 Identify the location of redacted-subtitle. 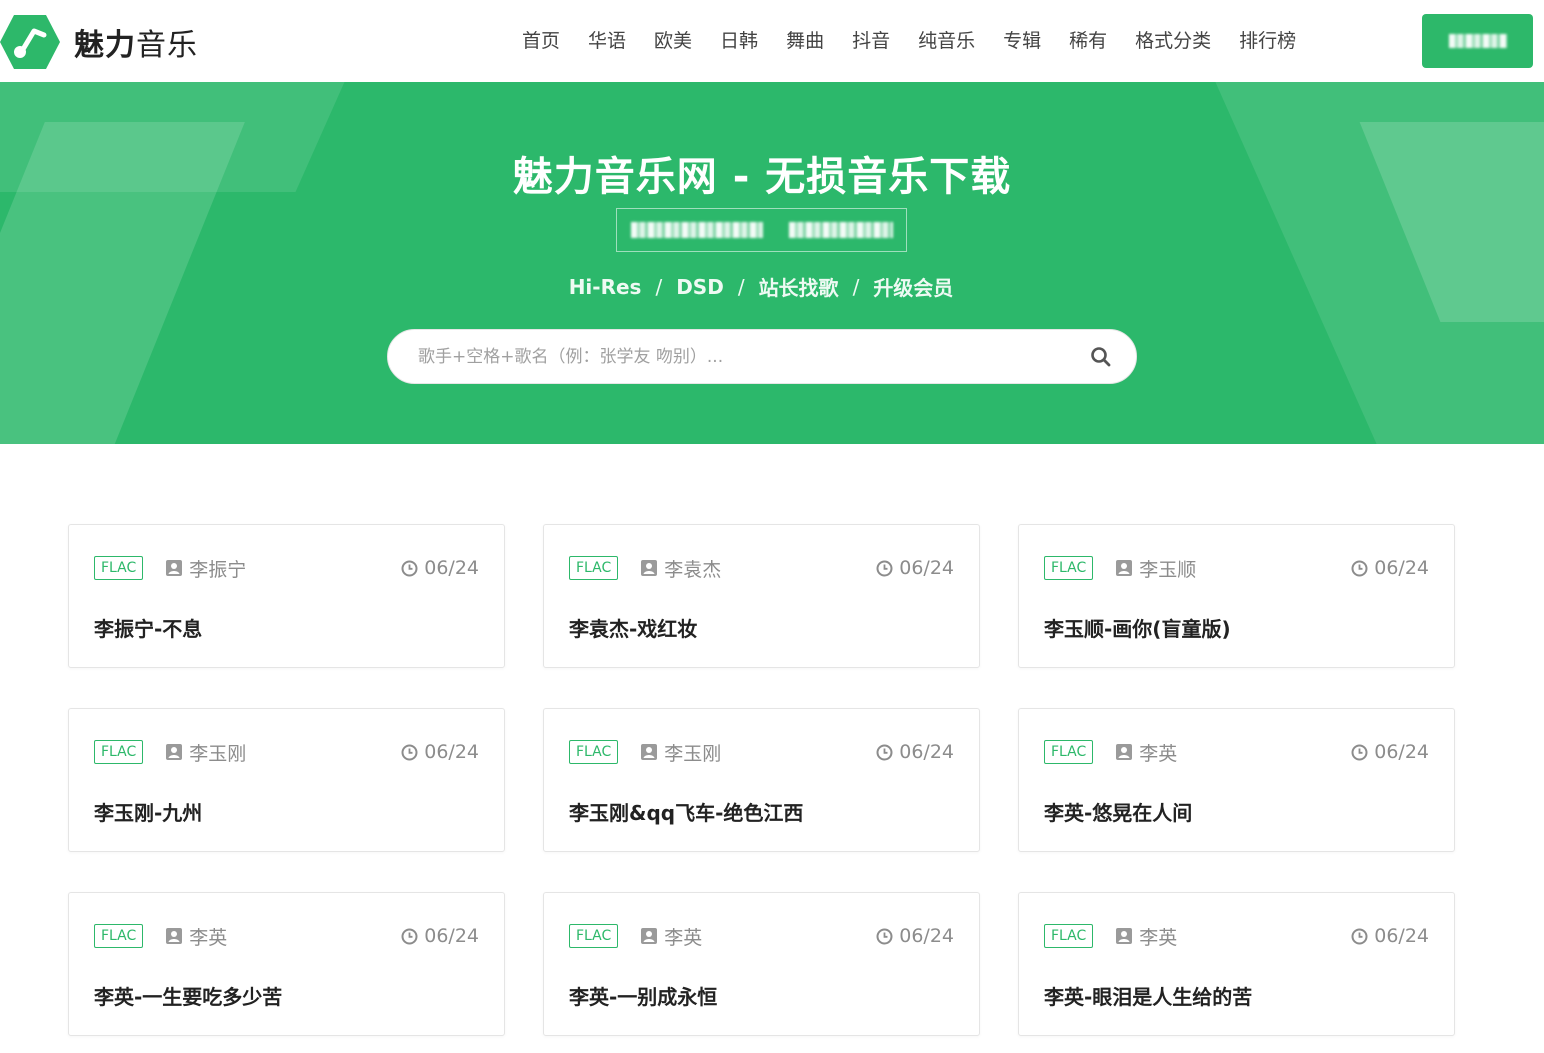
(761, 230).